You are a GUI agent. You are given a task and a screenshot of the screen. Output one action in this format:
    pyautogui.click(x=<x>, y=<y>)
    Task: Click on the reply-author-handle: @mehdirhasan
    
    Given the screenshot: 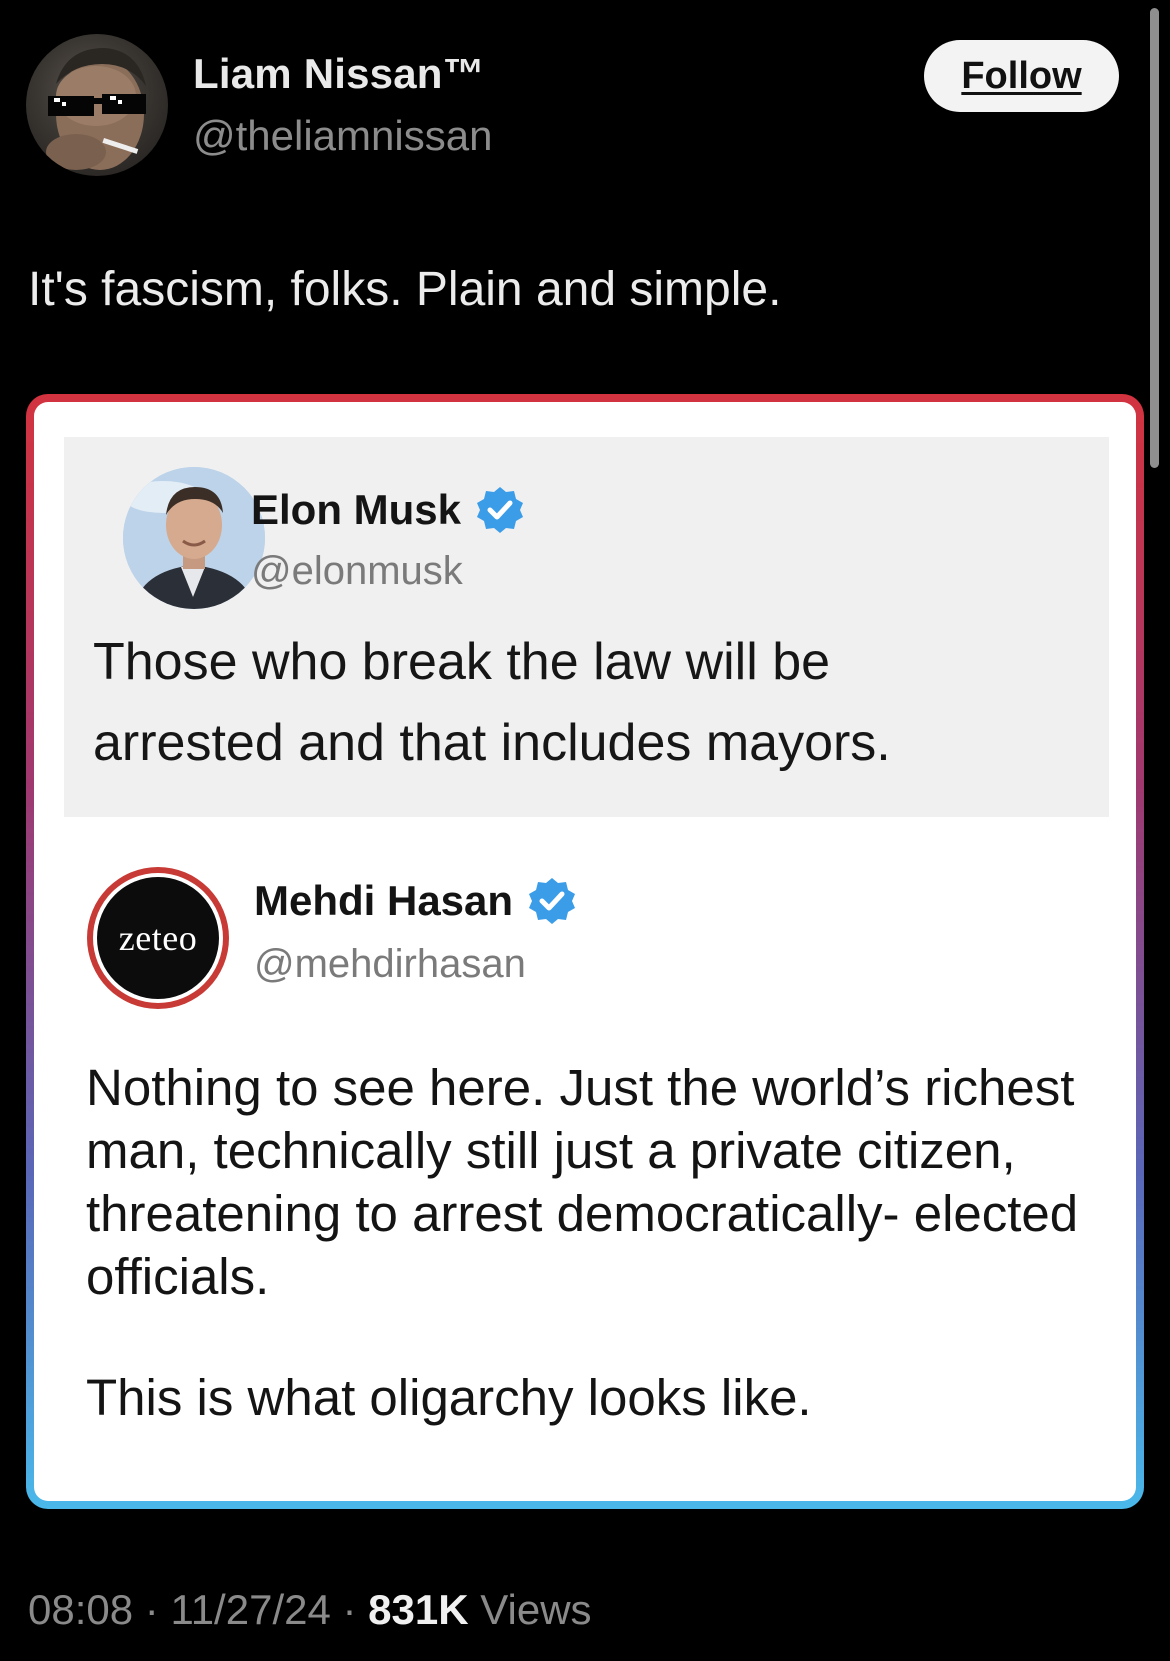 What is the action you would take?
    pyautogui.click(x=390, y=964)
    